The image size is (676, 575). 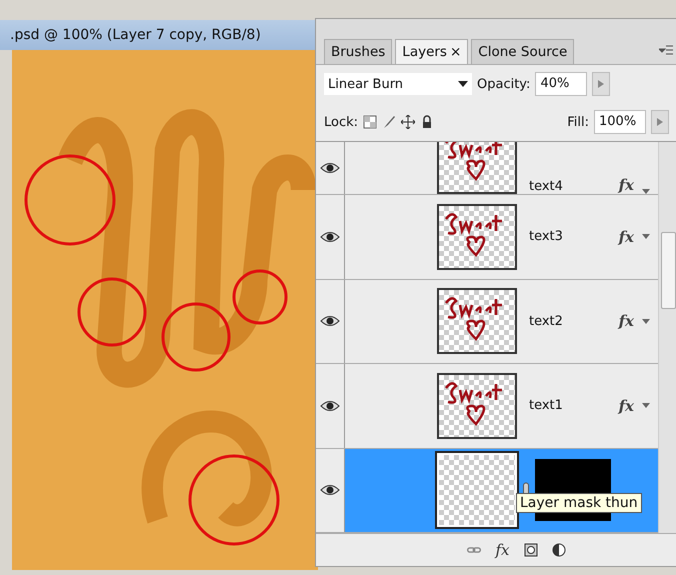 What do you see at coordinates (667, 337) in the screenshot?
I see `scrollbar` at bounding box center [667, 337].